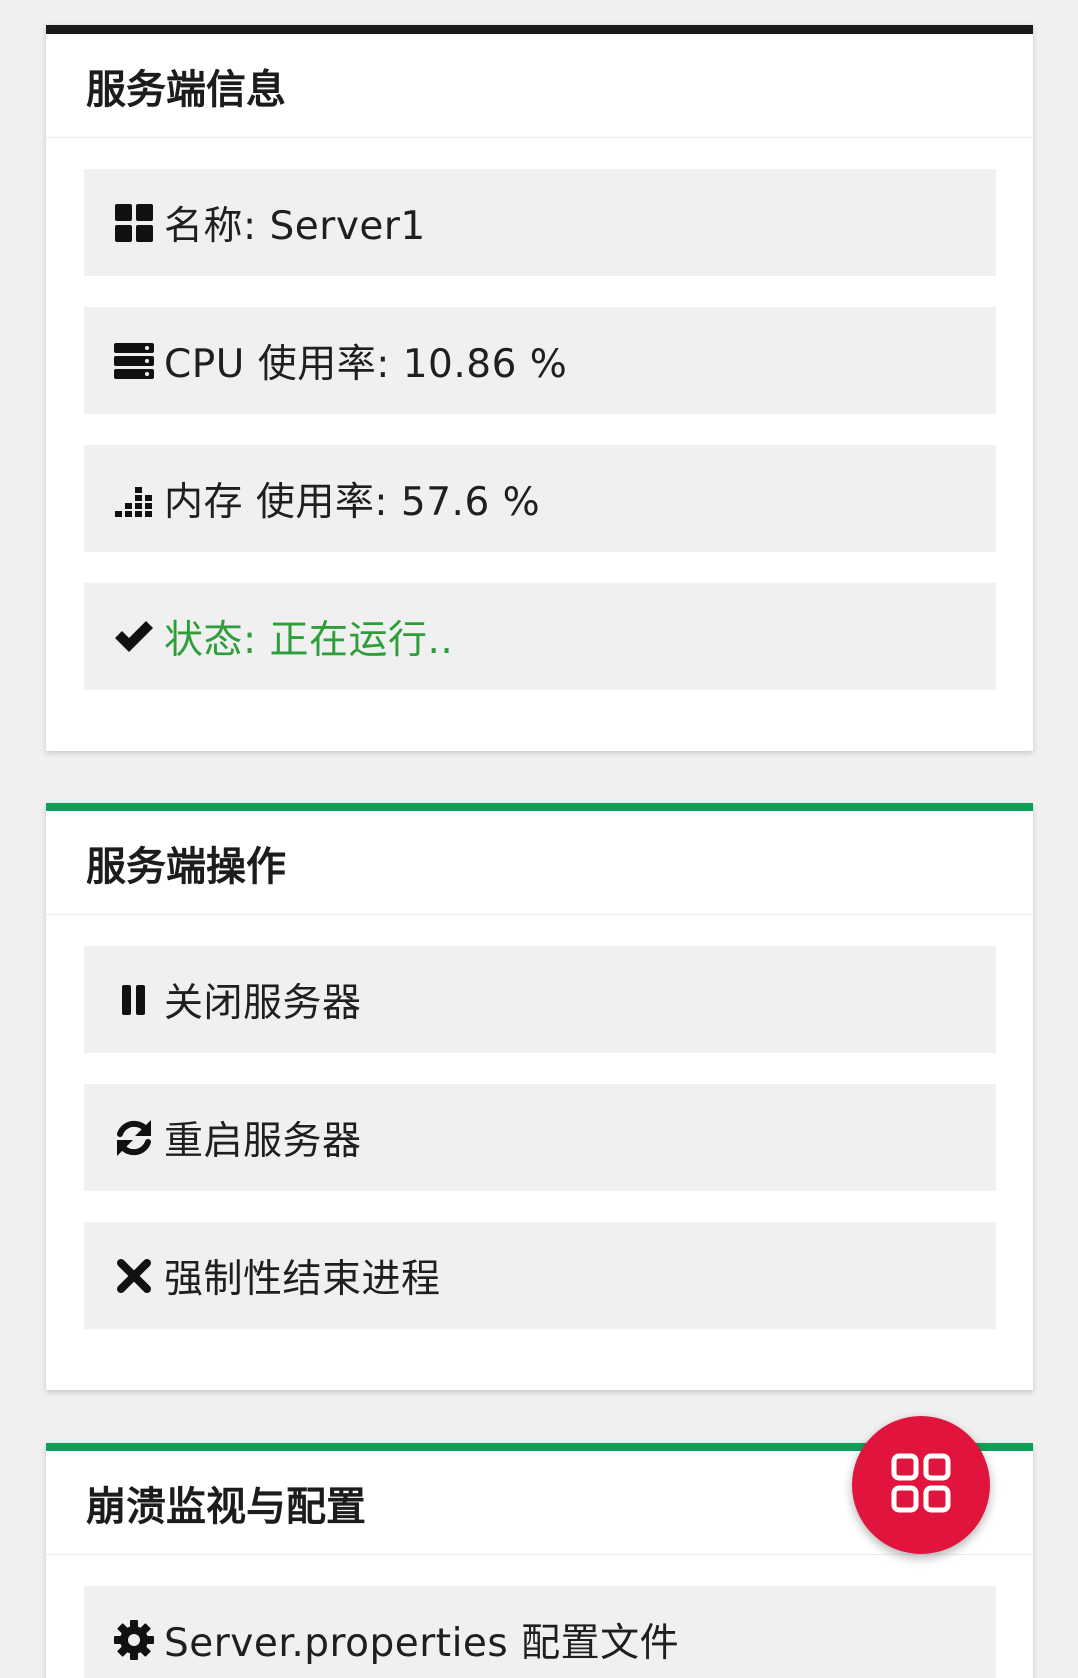  I want to click on card-body: Server.properties 配置文件, so click(539, 1616).